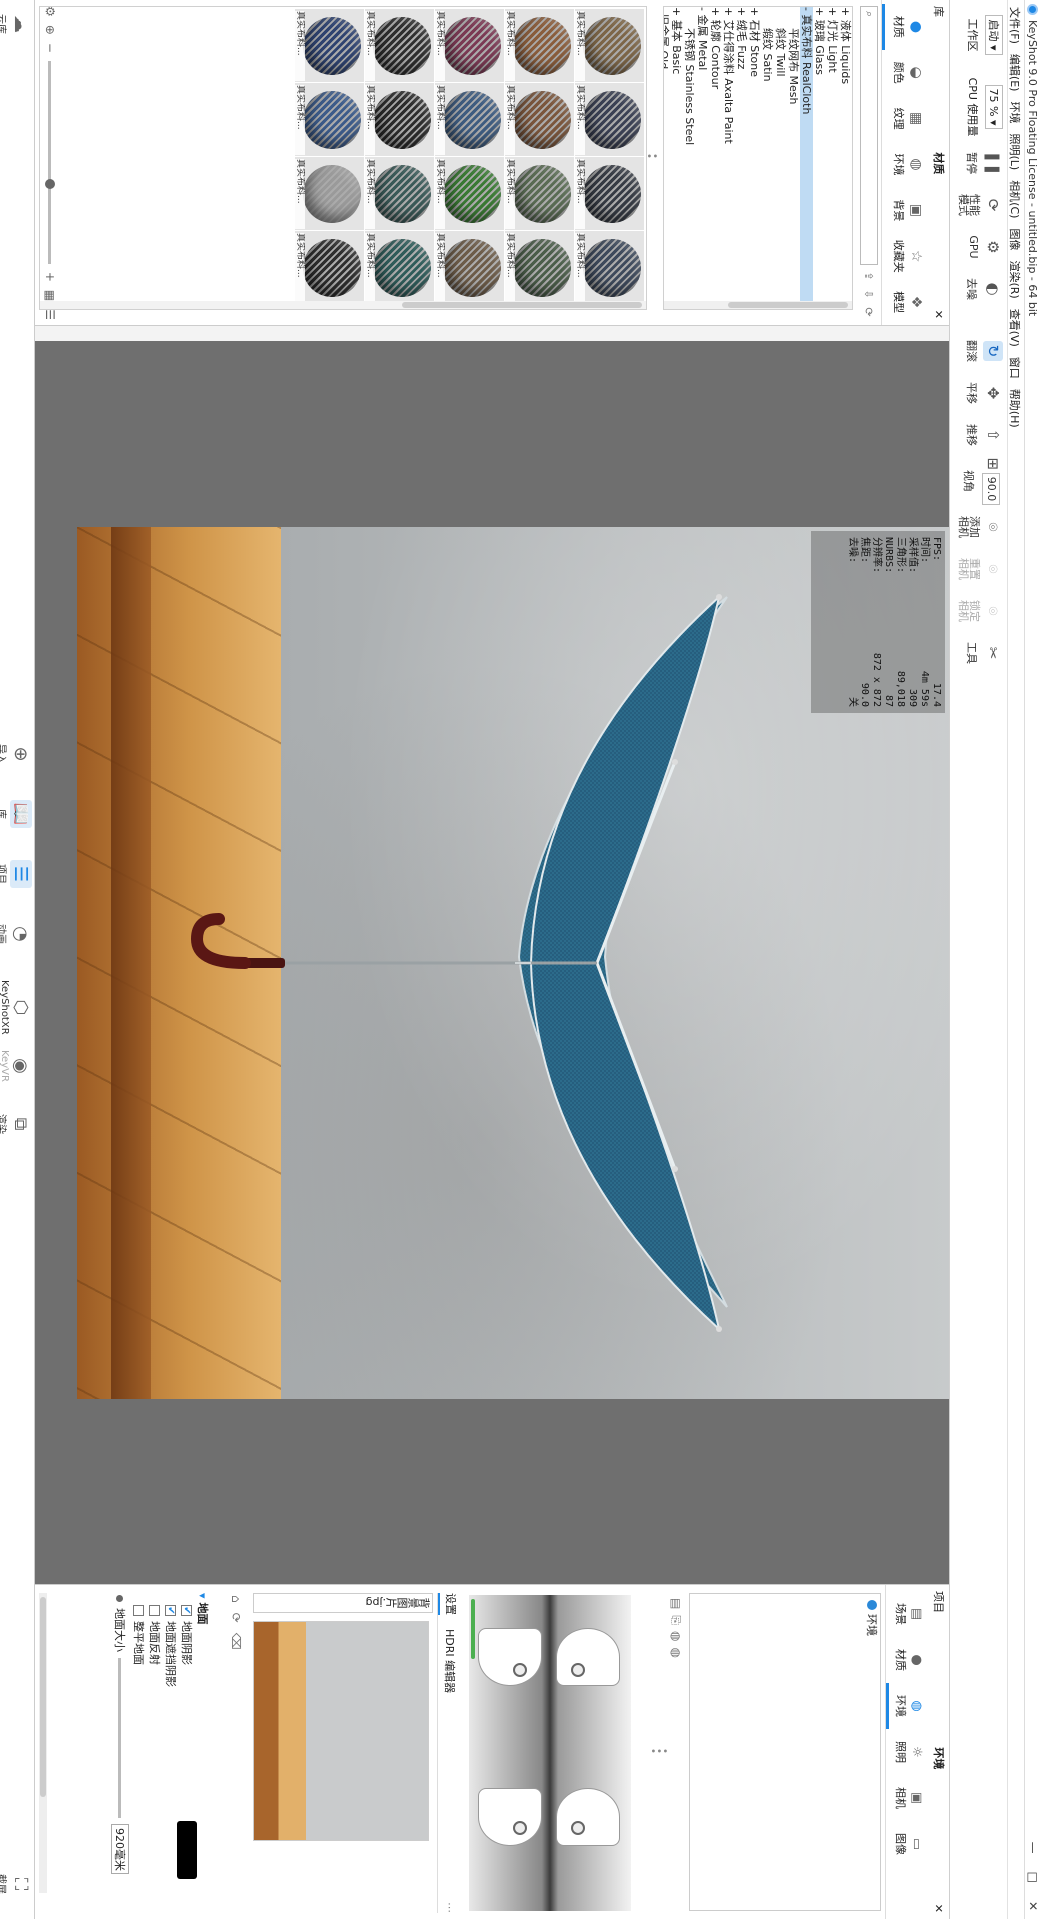  What do you see at coordinates (203, 1753) in the screenshot?
I see `ground-header: ▾ 地面` at bounding box center [203, 1753].